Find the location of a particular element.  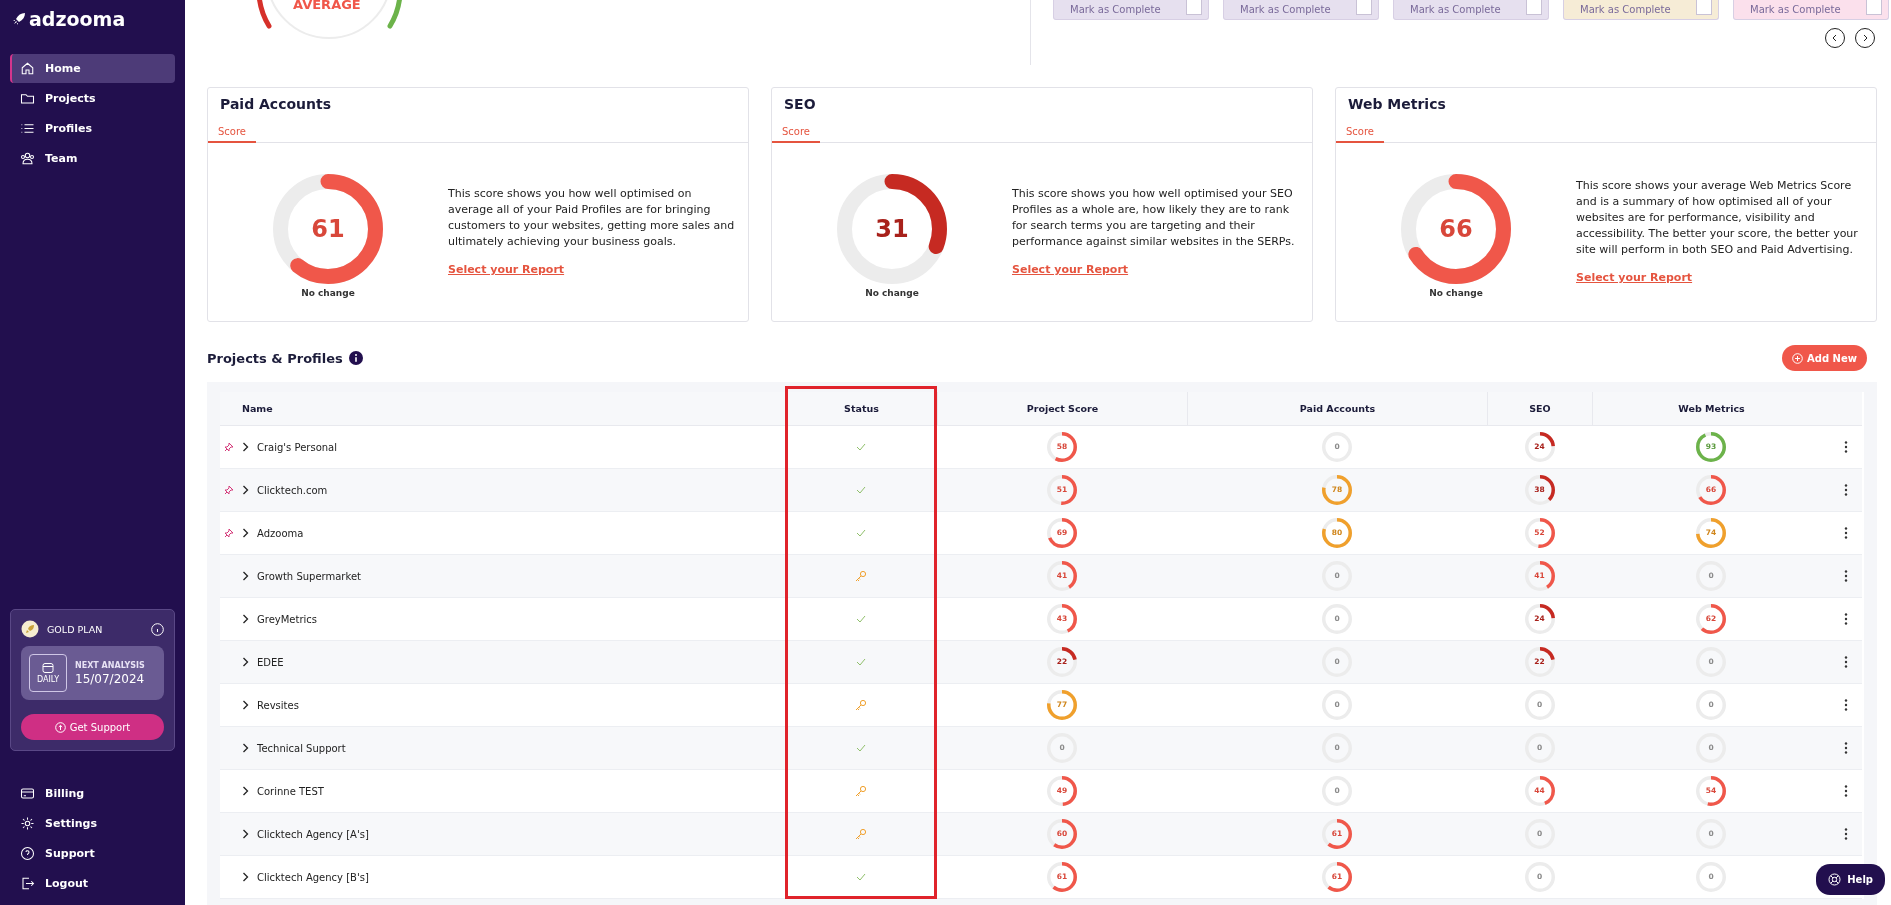

home-icon is located at coordinates (27, 68).